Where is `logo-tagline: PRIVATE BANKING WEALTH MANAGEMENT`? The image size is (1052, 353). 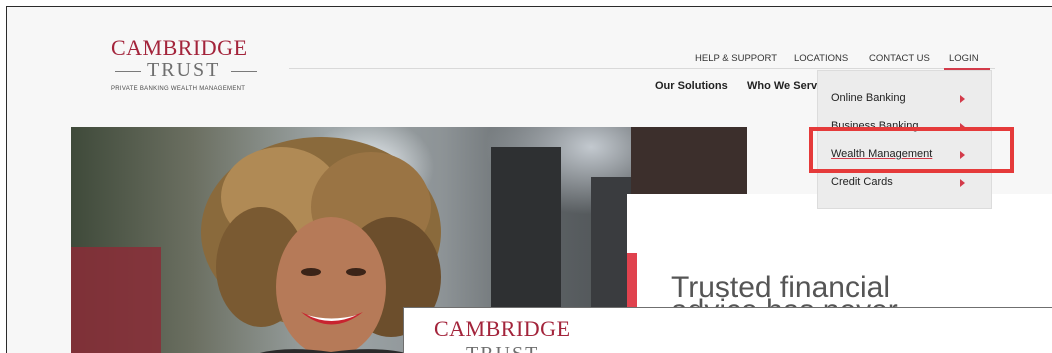
logo-tagline: PRIVATE BANKING WEALTH MANAGEMENT is located at coordinates (178, 89).